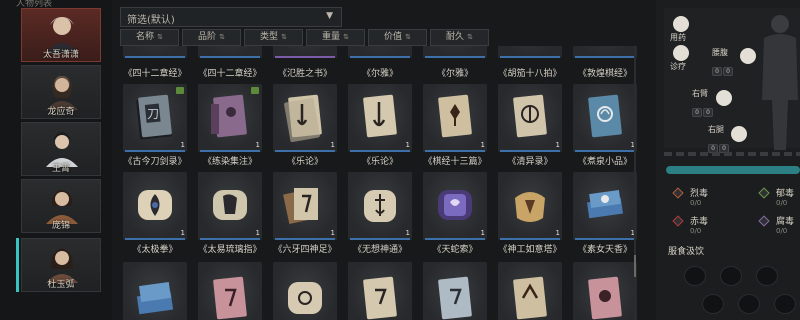 This screenshot has height=320, width=800. What do you see at coordinates (60, 169) in the screenshot?
I see `character-name: 王霄` at bounding box center [60, 169].